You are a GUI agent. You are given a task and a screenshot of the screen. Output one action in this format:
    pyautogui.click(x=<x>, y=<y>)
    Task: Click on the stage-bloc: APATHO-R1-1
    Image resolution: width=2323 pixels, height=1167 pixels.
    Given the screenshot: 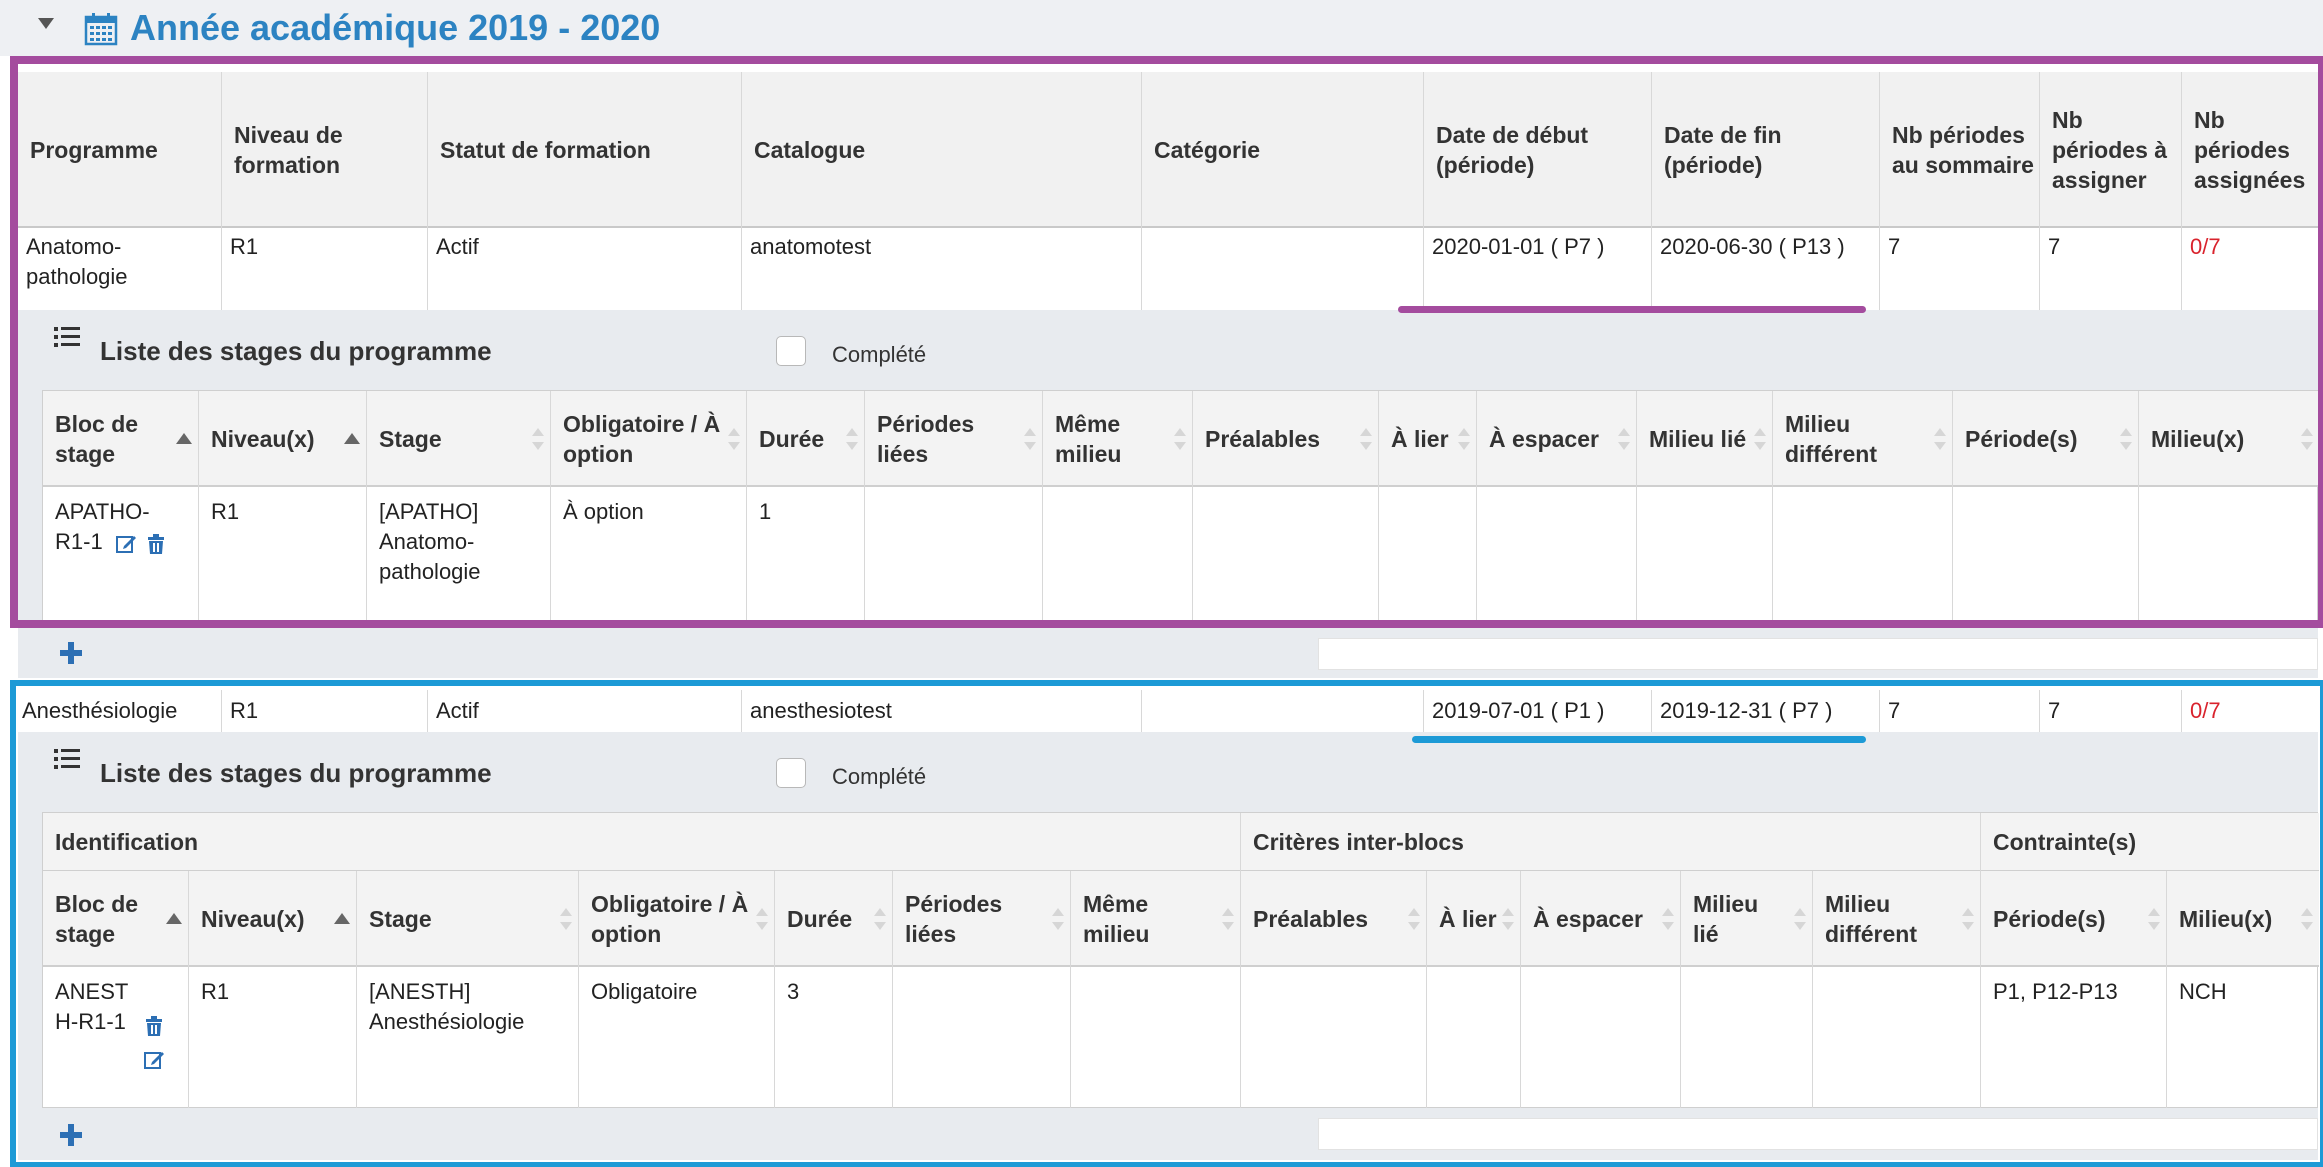 What is the action you would take?
    pyautogui.click(x=121, y=555)
    